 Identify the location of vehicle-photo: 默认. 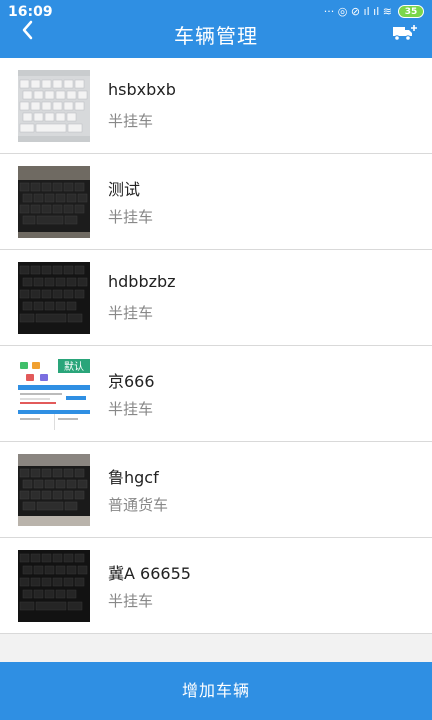
(54, 394).